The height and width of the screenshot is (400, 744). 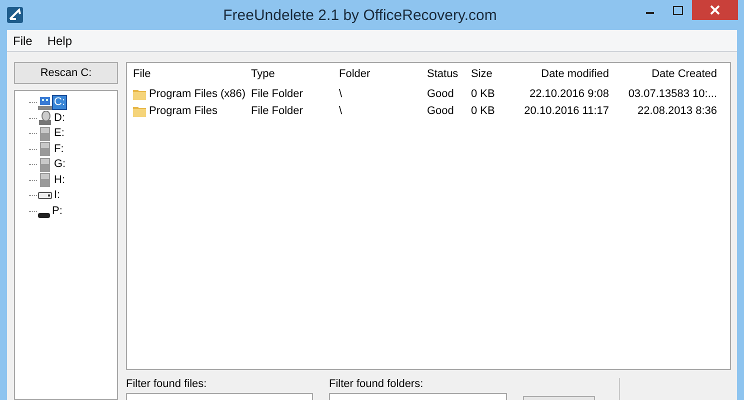 I want to click on tree-item: G:, so click(x=60, y=165).